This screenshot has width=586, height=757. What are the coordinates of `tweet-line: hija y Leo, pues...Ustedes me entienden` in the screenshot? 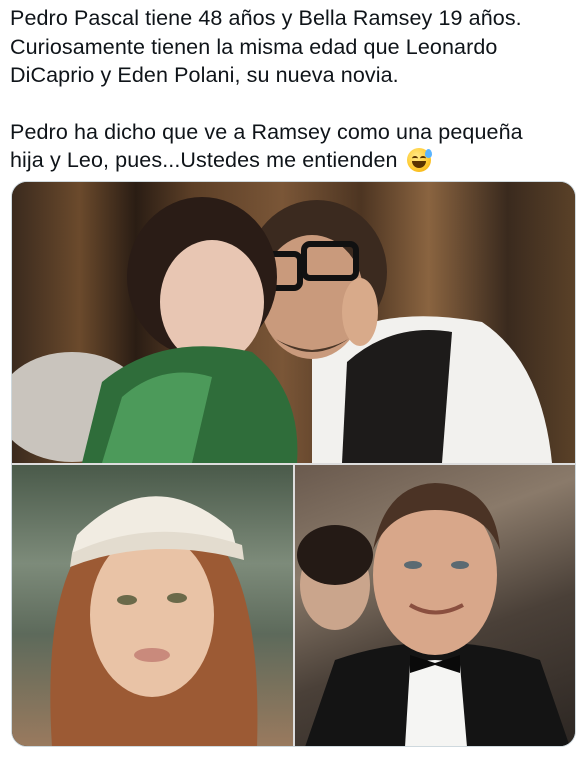 It's located at (293, 160).